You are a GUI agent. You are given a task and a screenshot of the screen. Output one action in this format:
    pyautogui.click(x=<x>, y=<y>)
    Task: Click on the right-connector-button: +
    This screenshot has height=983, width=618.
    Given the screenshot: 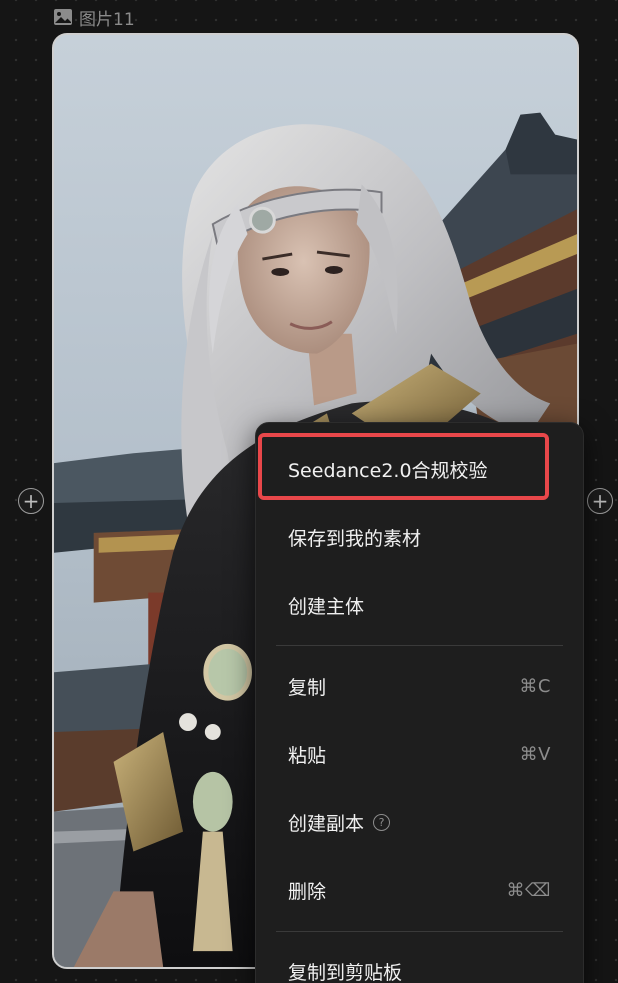 What is the action you would take?
    pyautogui.click(x=600, y=501)
    